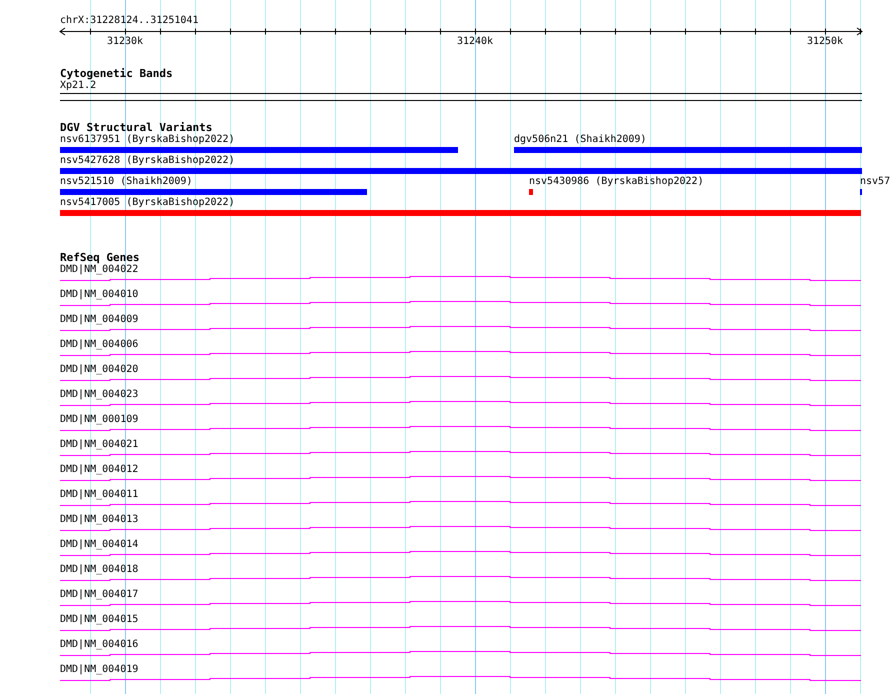 Image resolution: width=890 pixels, height=694 pixels. Describe the element at coordinates (147, 203) in the screenshot. I see `variant-label: nsv5417005 (ByrskaBishop2022)` at that location.